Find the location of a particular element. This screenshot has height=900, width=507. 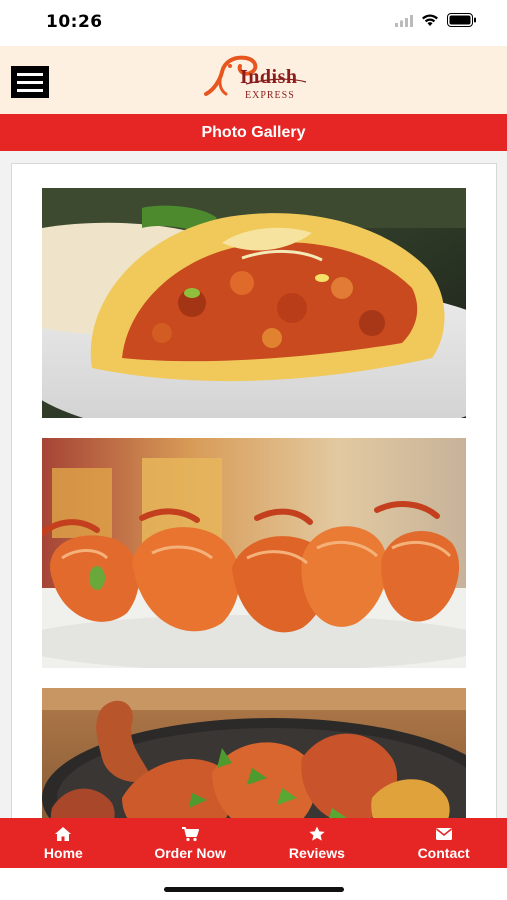

app-header: Indish EXPRESS is located at coordinates (253, 80).